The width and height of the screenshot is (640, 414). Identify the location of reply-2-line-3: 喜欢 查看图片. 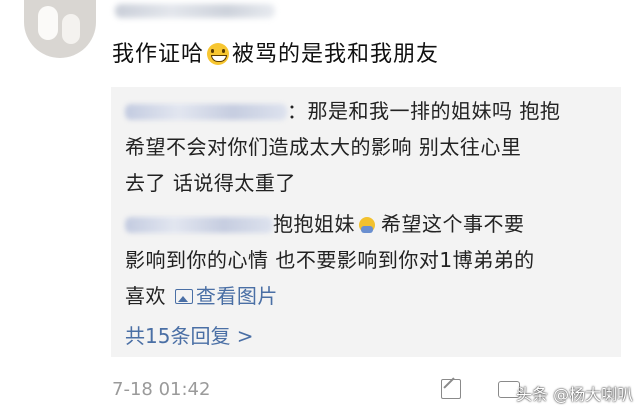
(201, 296).